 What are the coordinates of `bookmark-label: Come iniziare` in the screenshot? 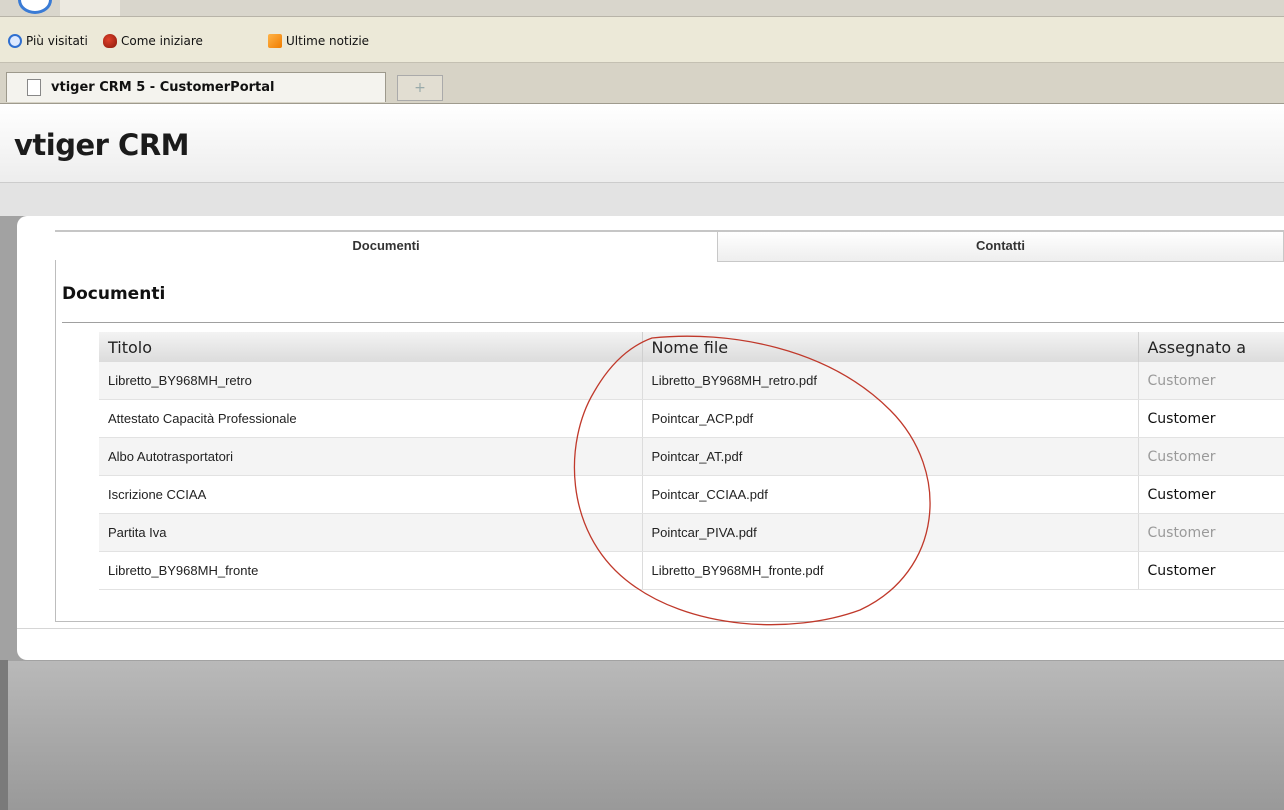 It's located at (162, 41).